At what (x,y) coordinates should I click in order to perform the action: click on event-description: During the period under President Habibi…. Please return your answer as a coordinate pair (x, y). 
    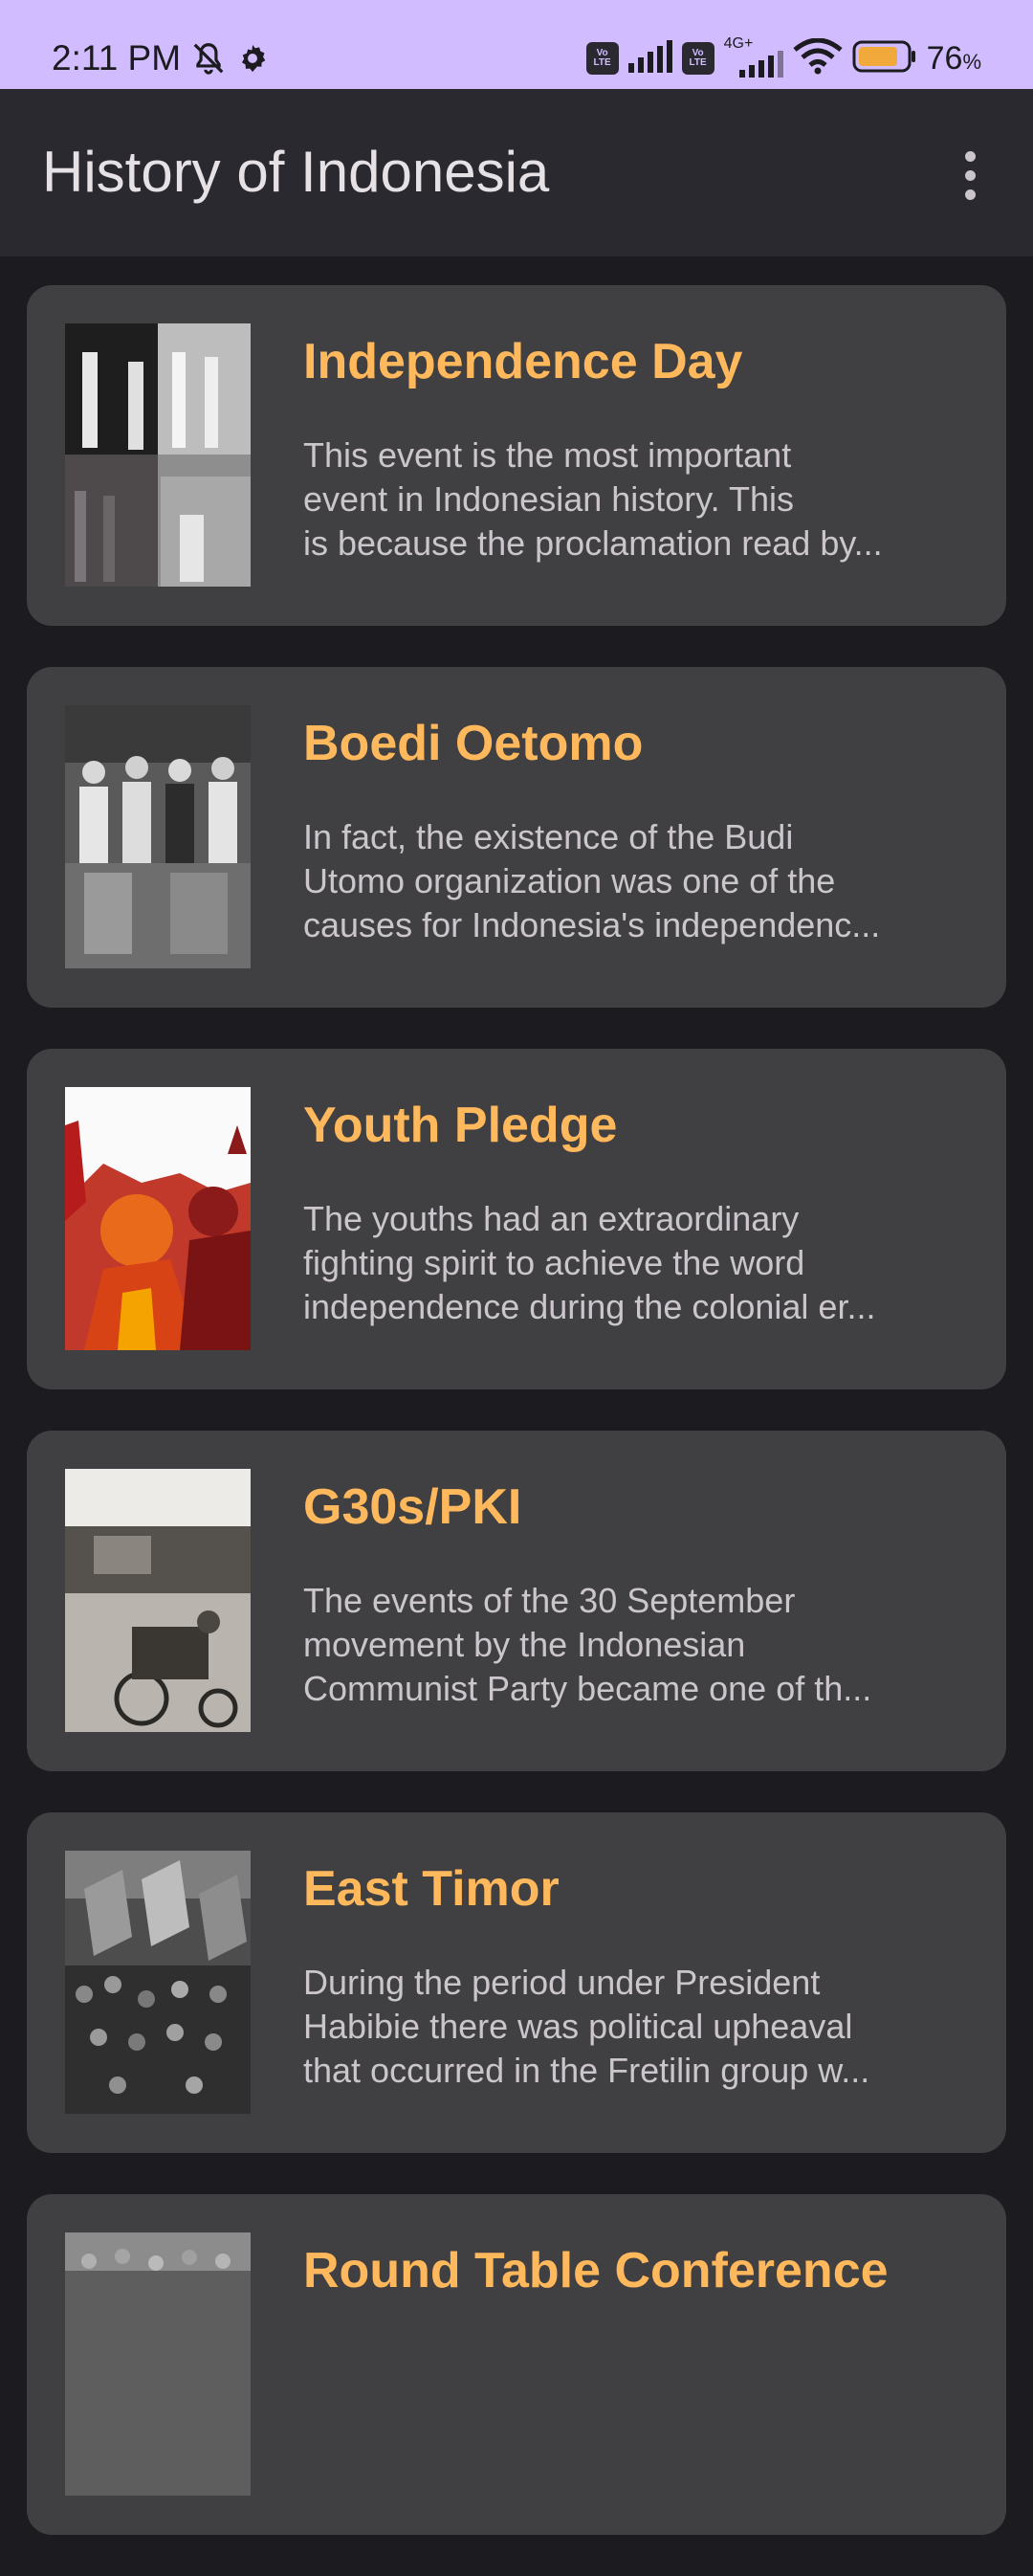
    Looking at the image, I should click on (586, 2026).